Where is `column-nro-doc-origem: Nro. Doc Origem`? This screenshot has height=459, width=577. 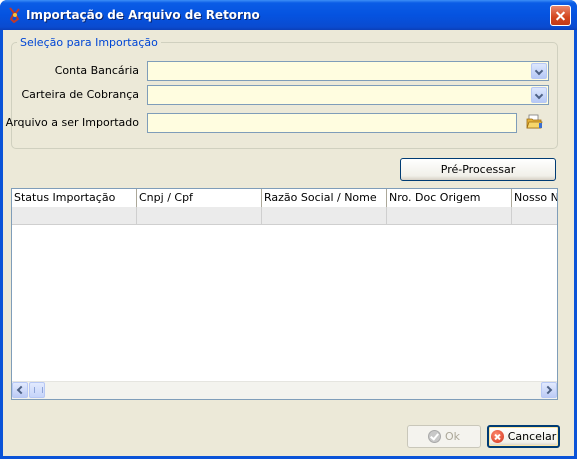
column-nro-doc-origem: Nro. Doc Origem is located at coordinates (449, 198).